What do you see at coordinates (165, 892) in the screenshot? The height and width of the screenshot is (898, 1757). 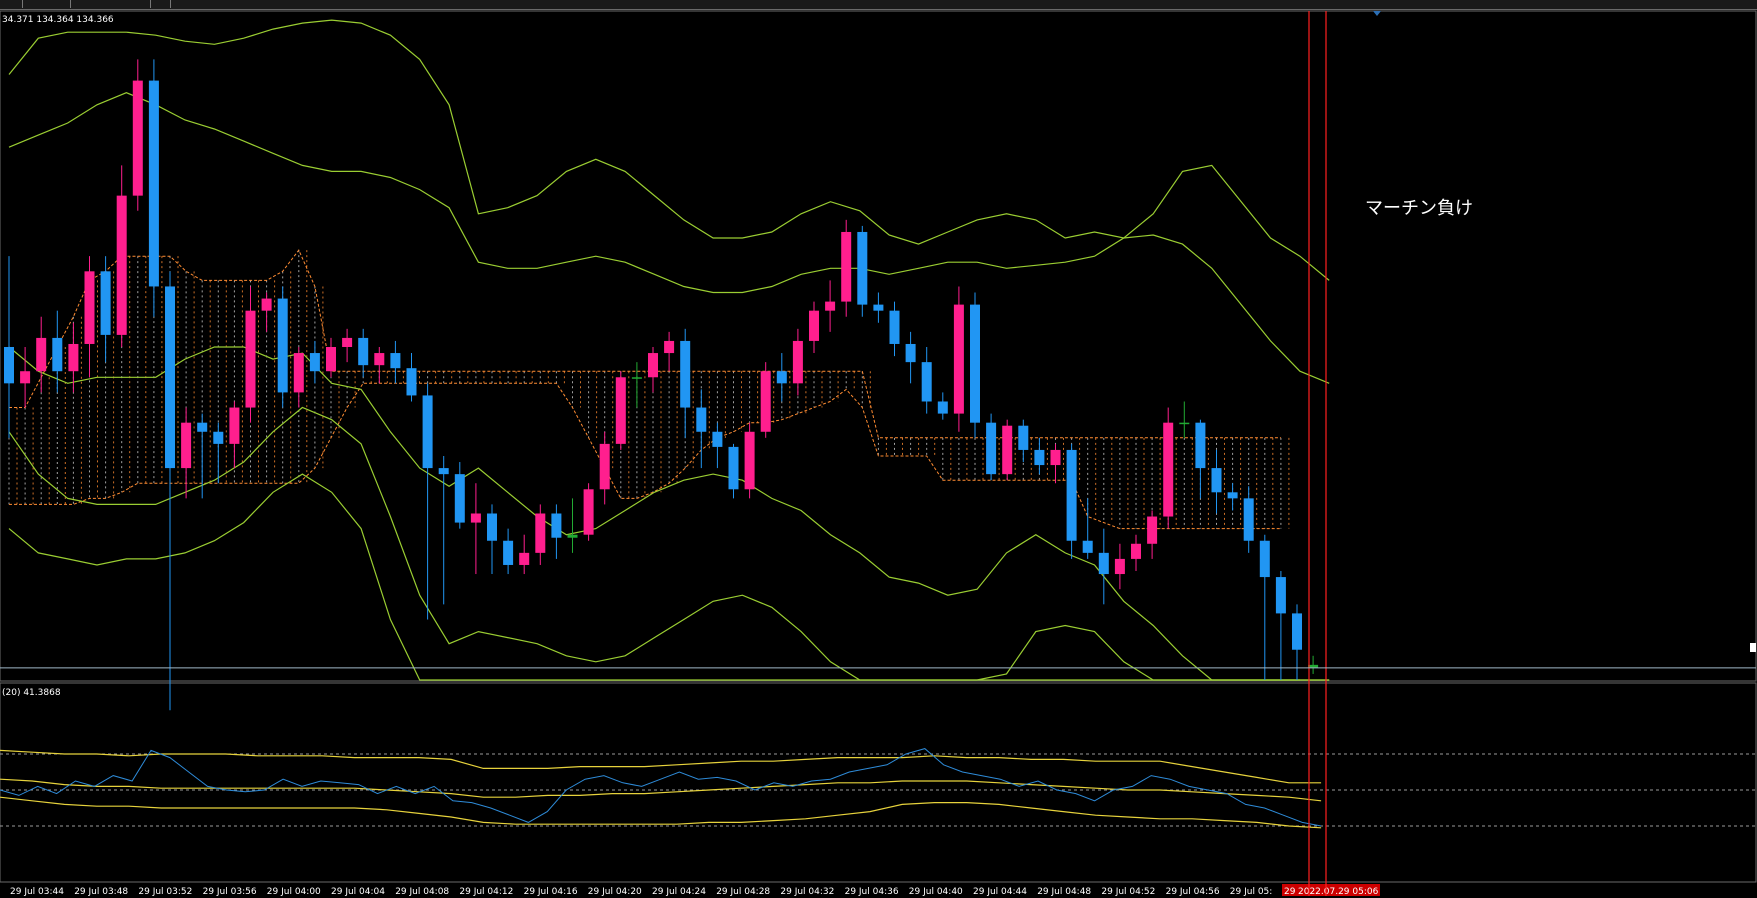 I see `x-tick-label: 29 Jul 03:52` at bounding box center [165, 892].